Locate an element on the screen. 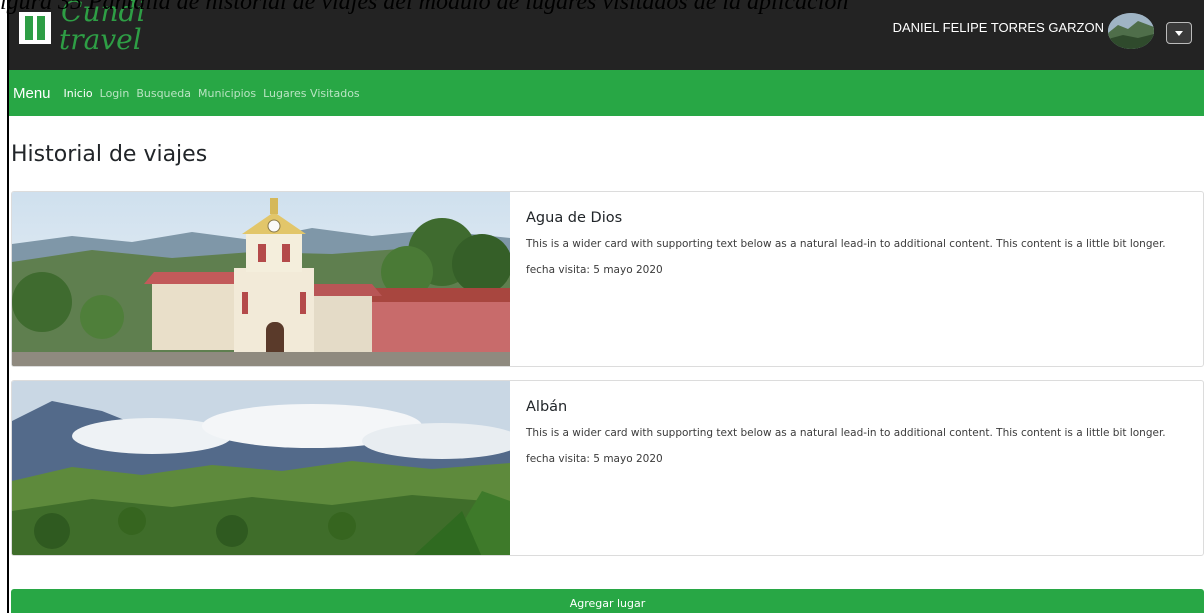  card-title: Albán is located at coordinates (859, 407).